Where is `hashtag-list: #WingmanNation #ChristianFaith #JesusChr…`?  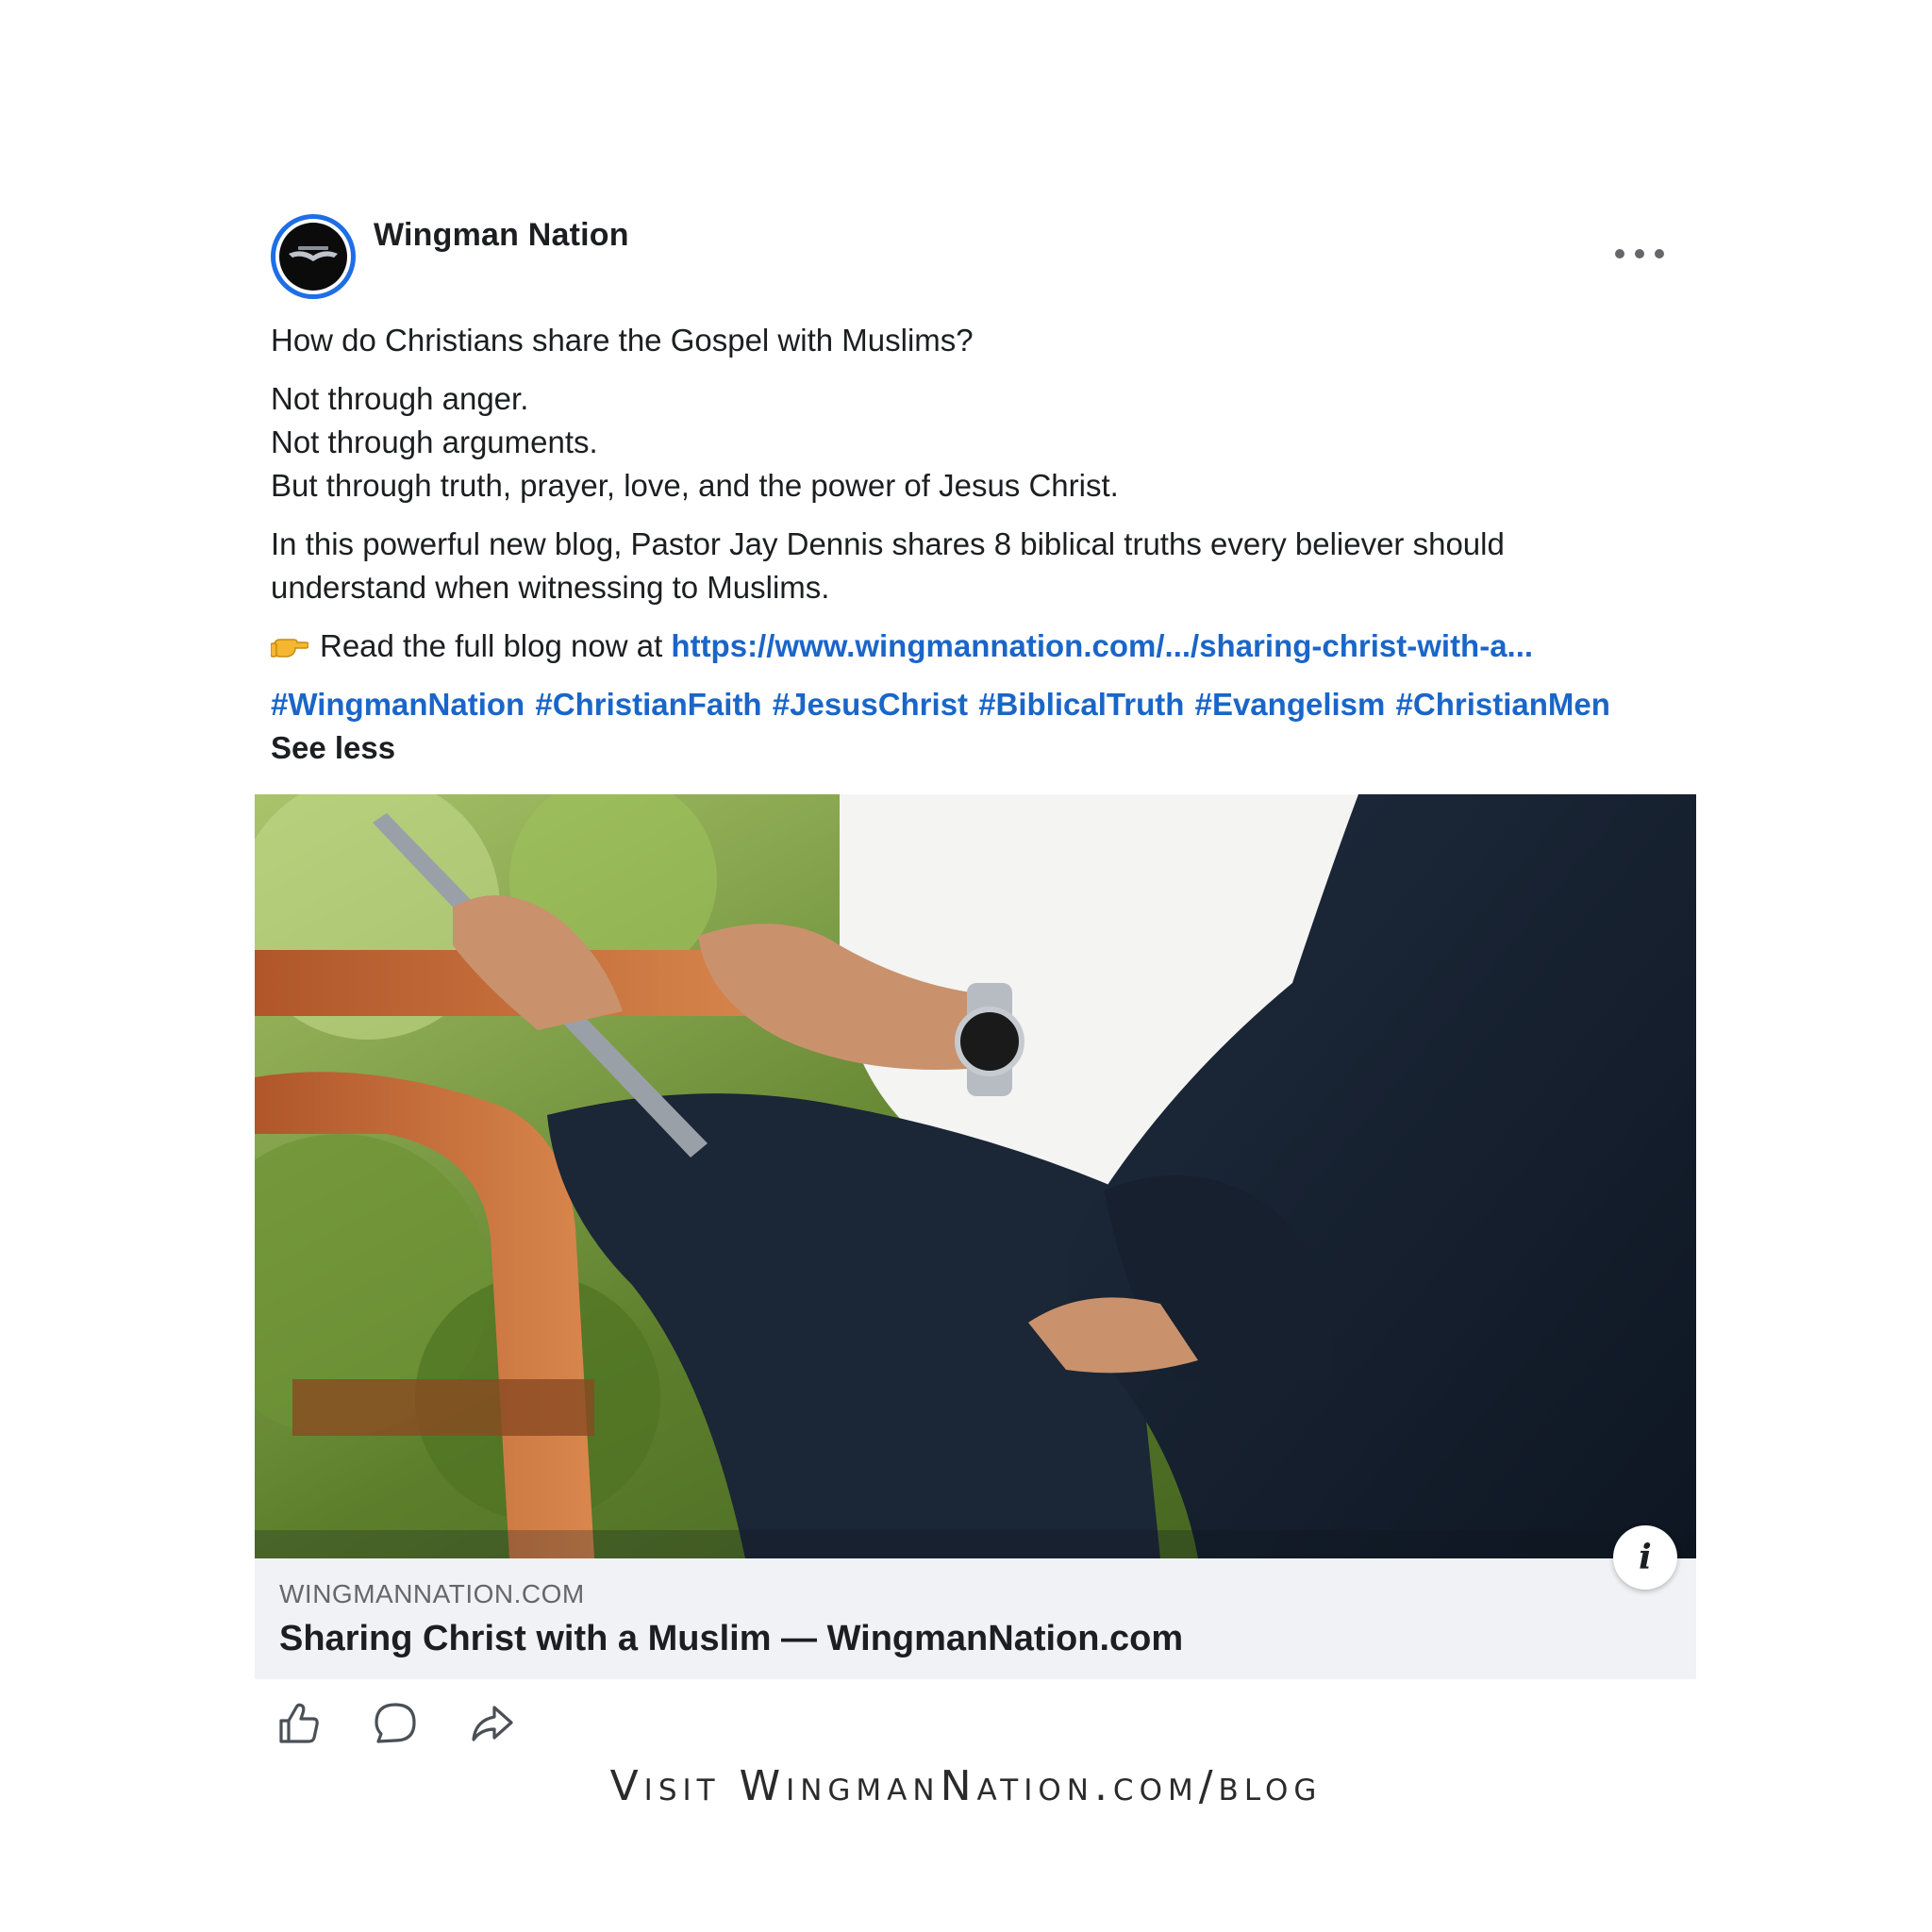 hashtag-list: #WingmanNation #ChristianFaith #JesusChr… is located at coordinates (964, 704).